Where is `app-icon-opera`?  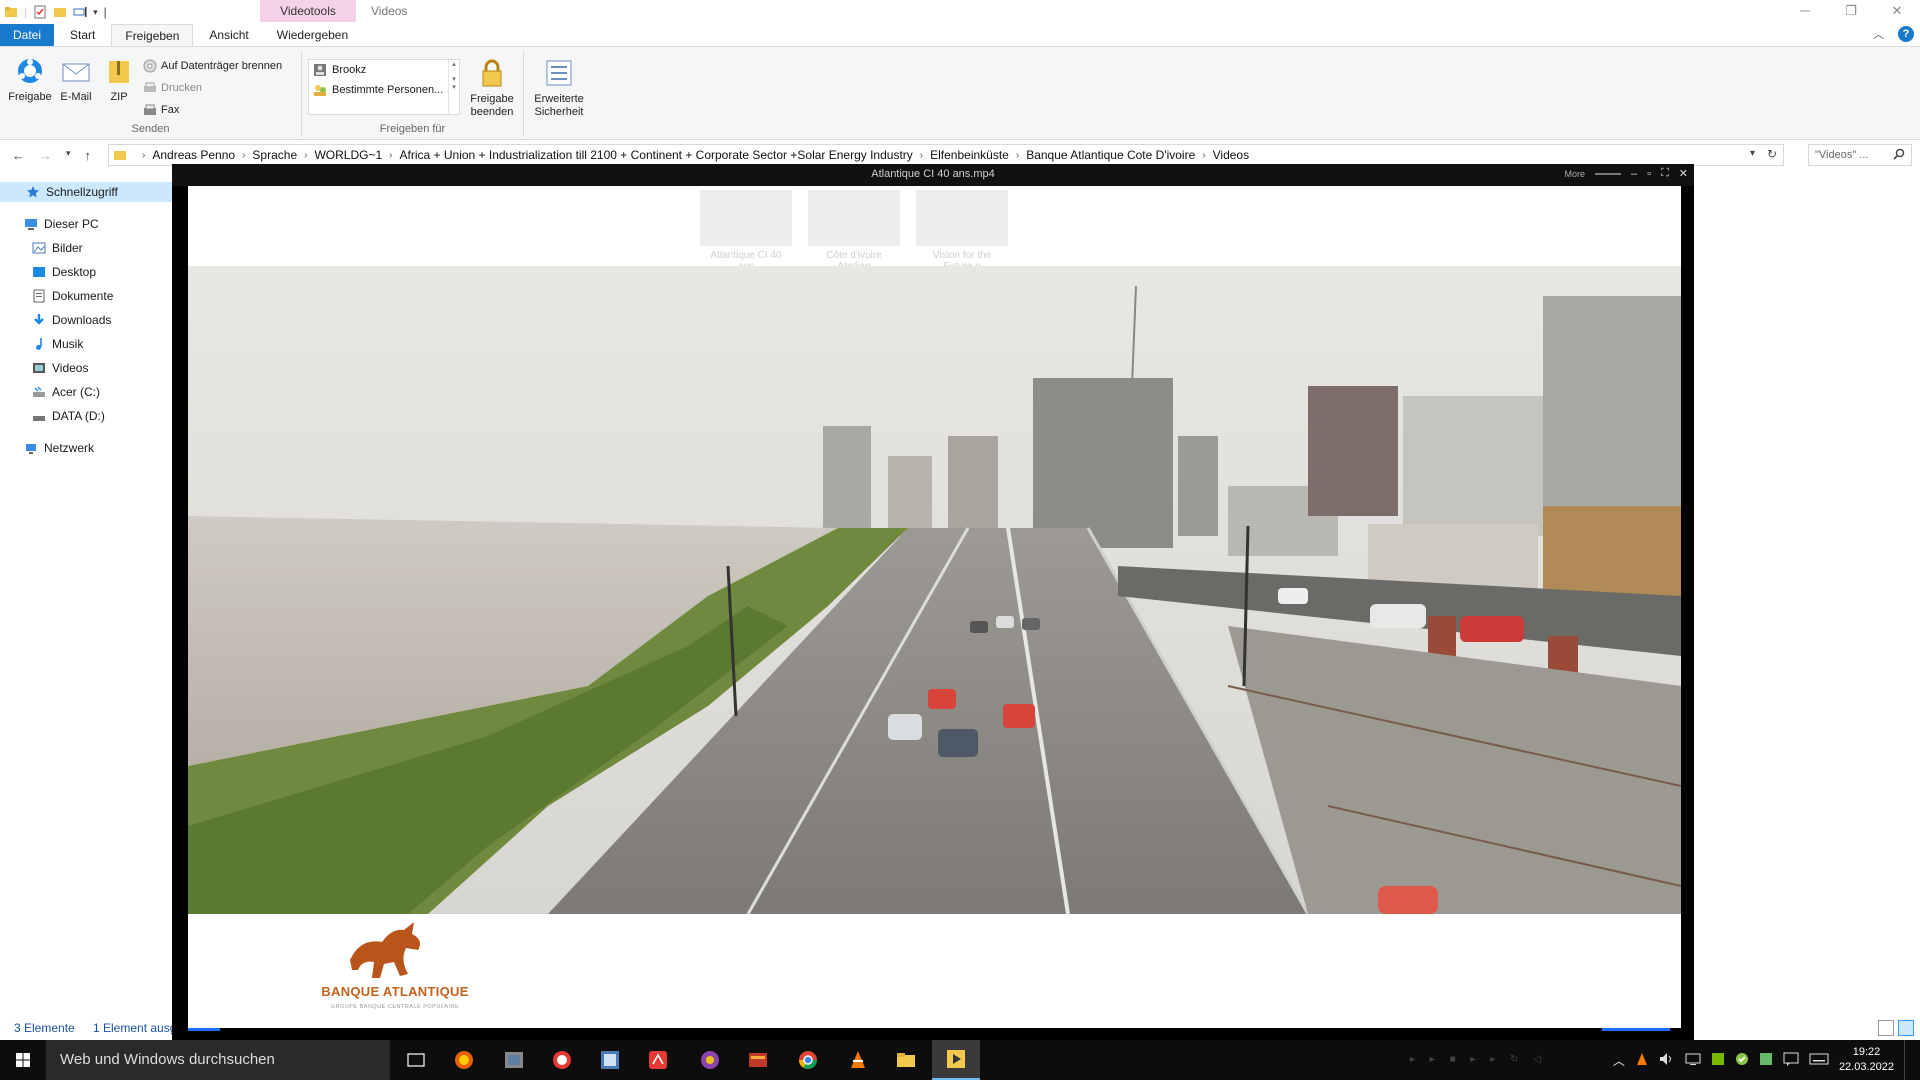 app-icon-opera is located at coordinates (562, 1060).